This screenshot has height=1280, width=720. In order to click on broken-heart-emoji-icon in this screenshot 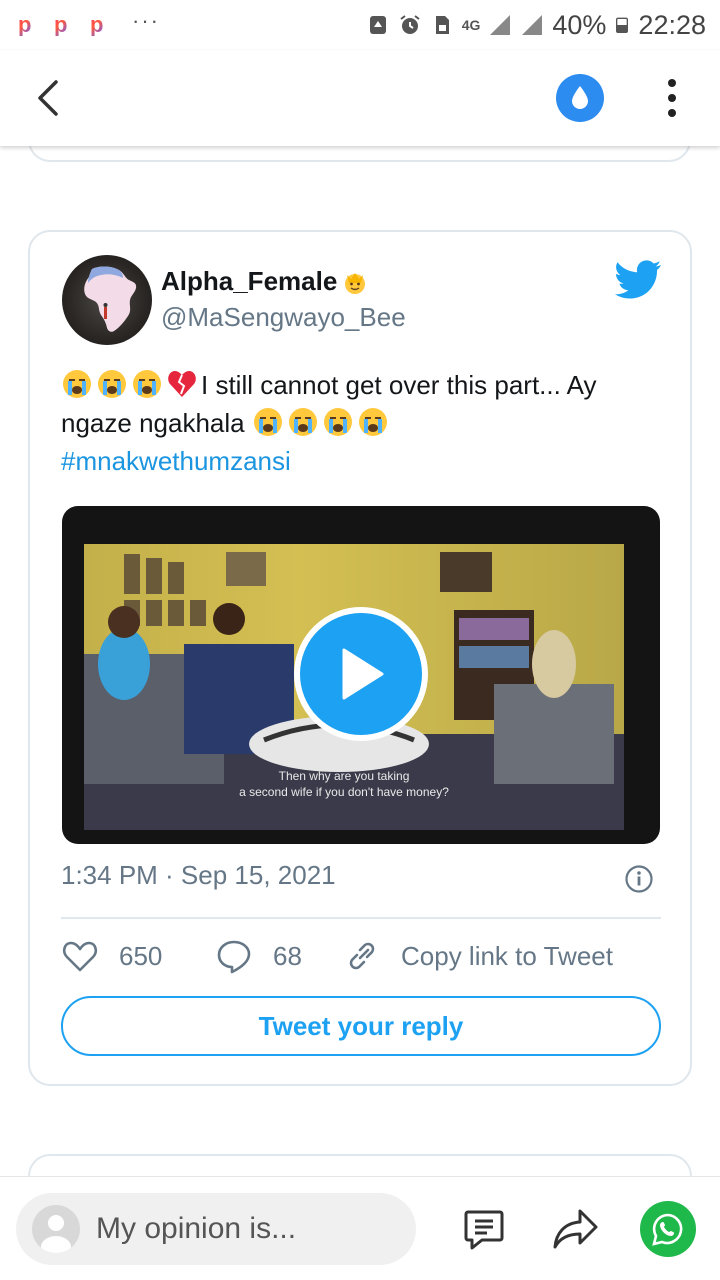, I will do `click(182, 384)`.